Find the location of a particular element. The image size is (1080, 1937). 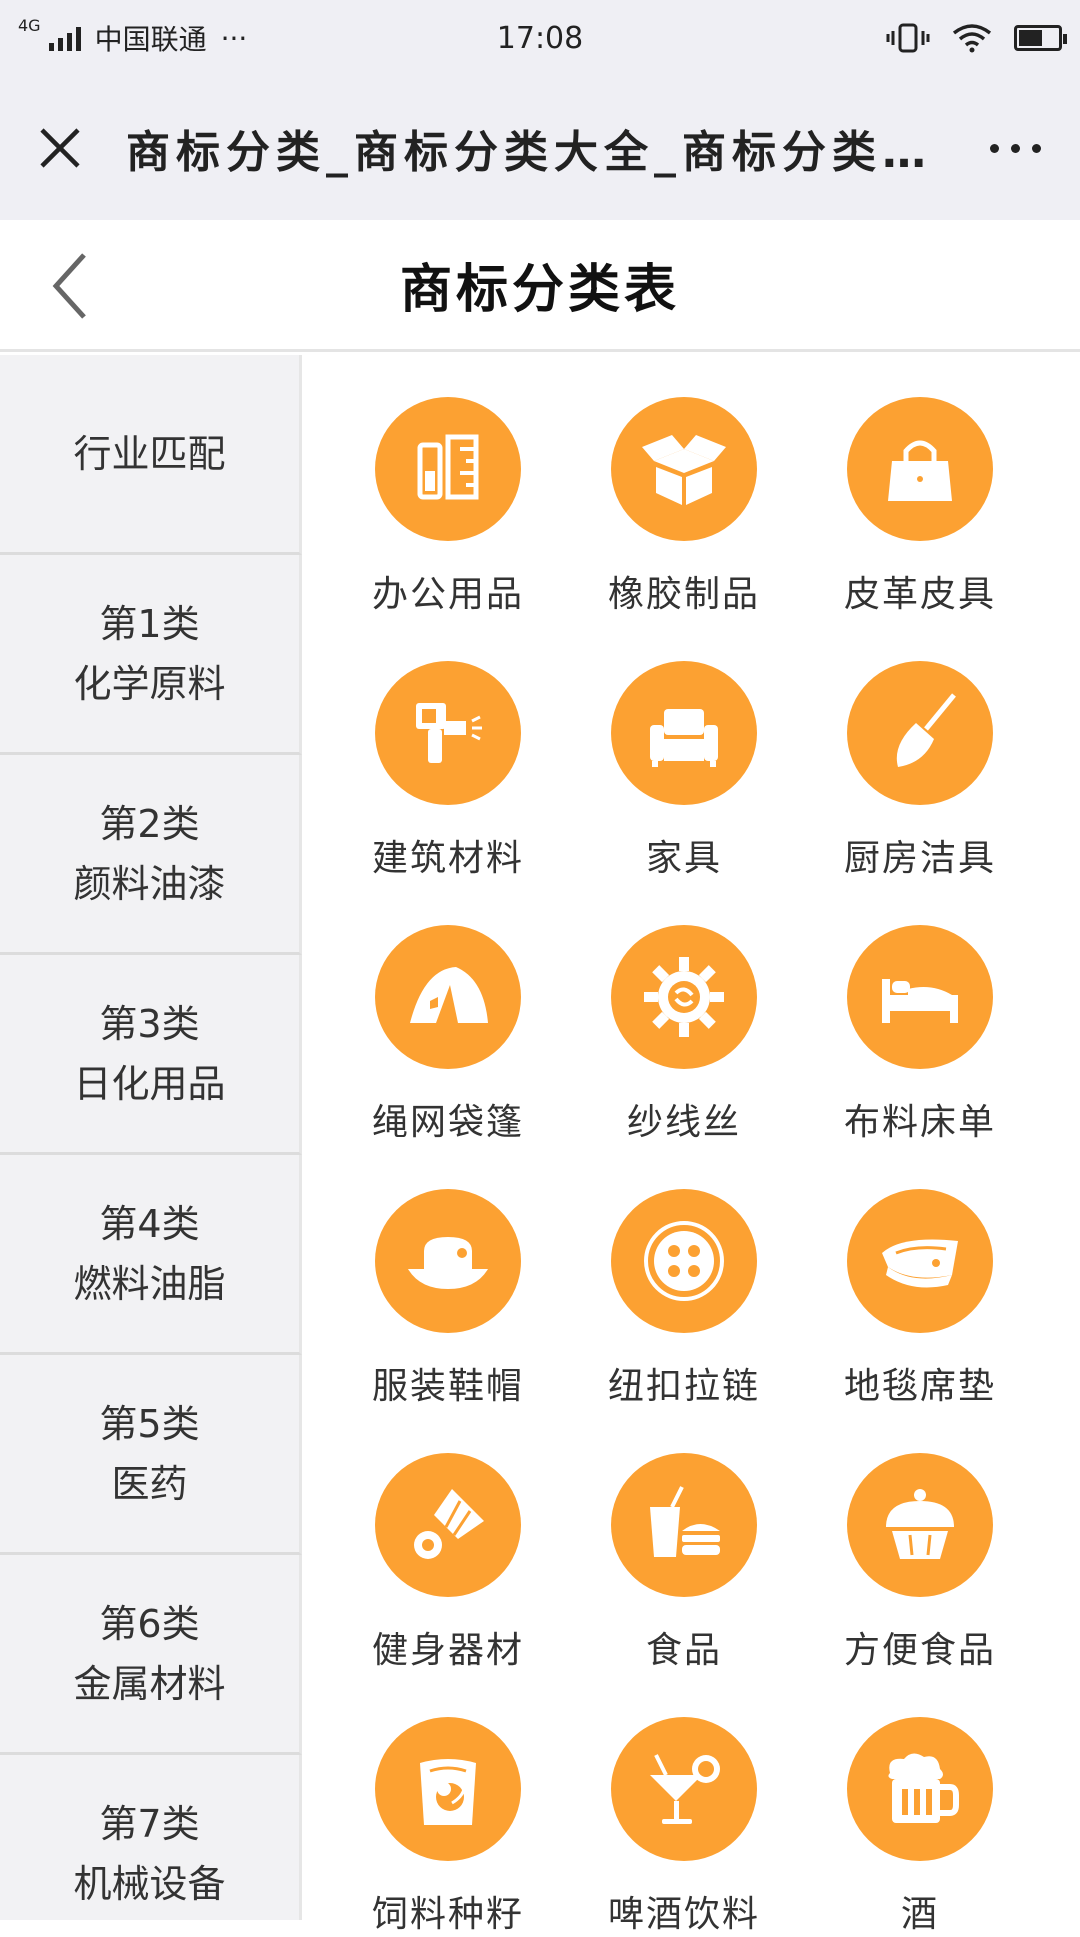

category-kitchen-sanitary: 厨房洁具 is located at coordinates (920, 770).